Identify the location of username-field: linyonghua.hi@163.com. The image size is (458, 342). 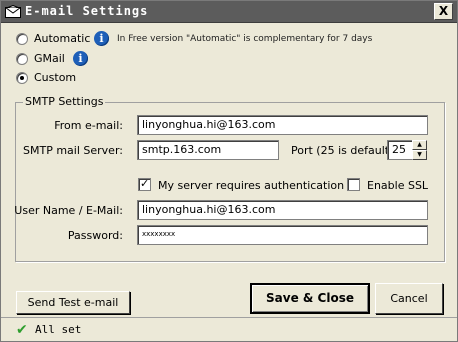
(282, 210).